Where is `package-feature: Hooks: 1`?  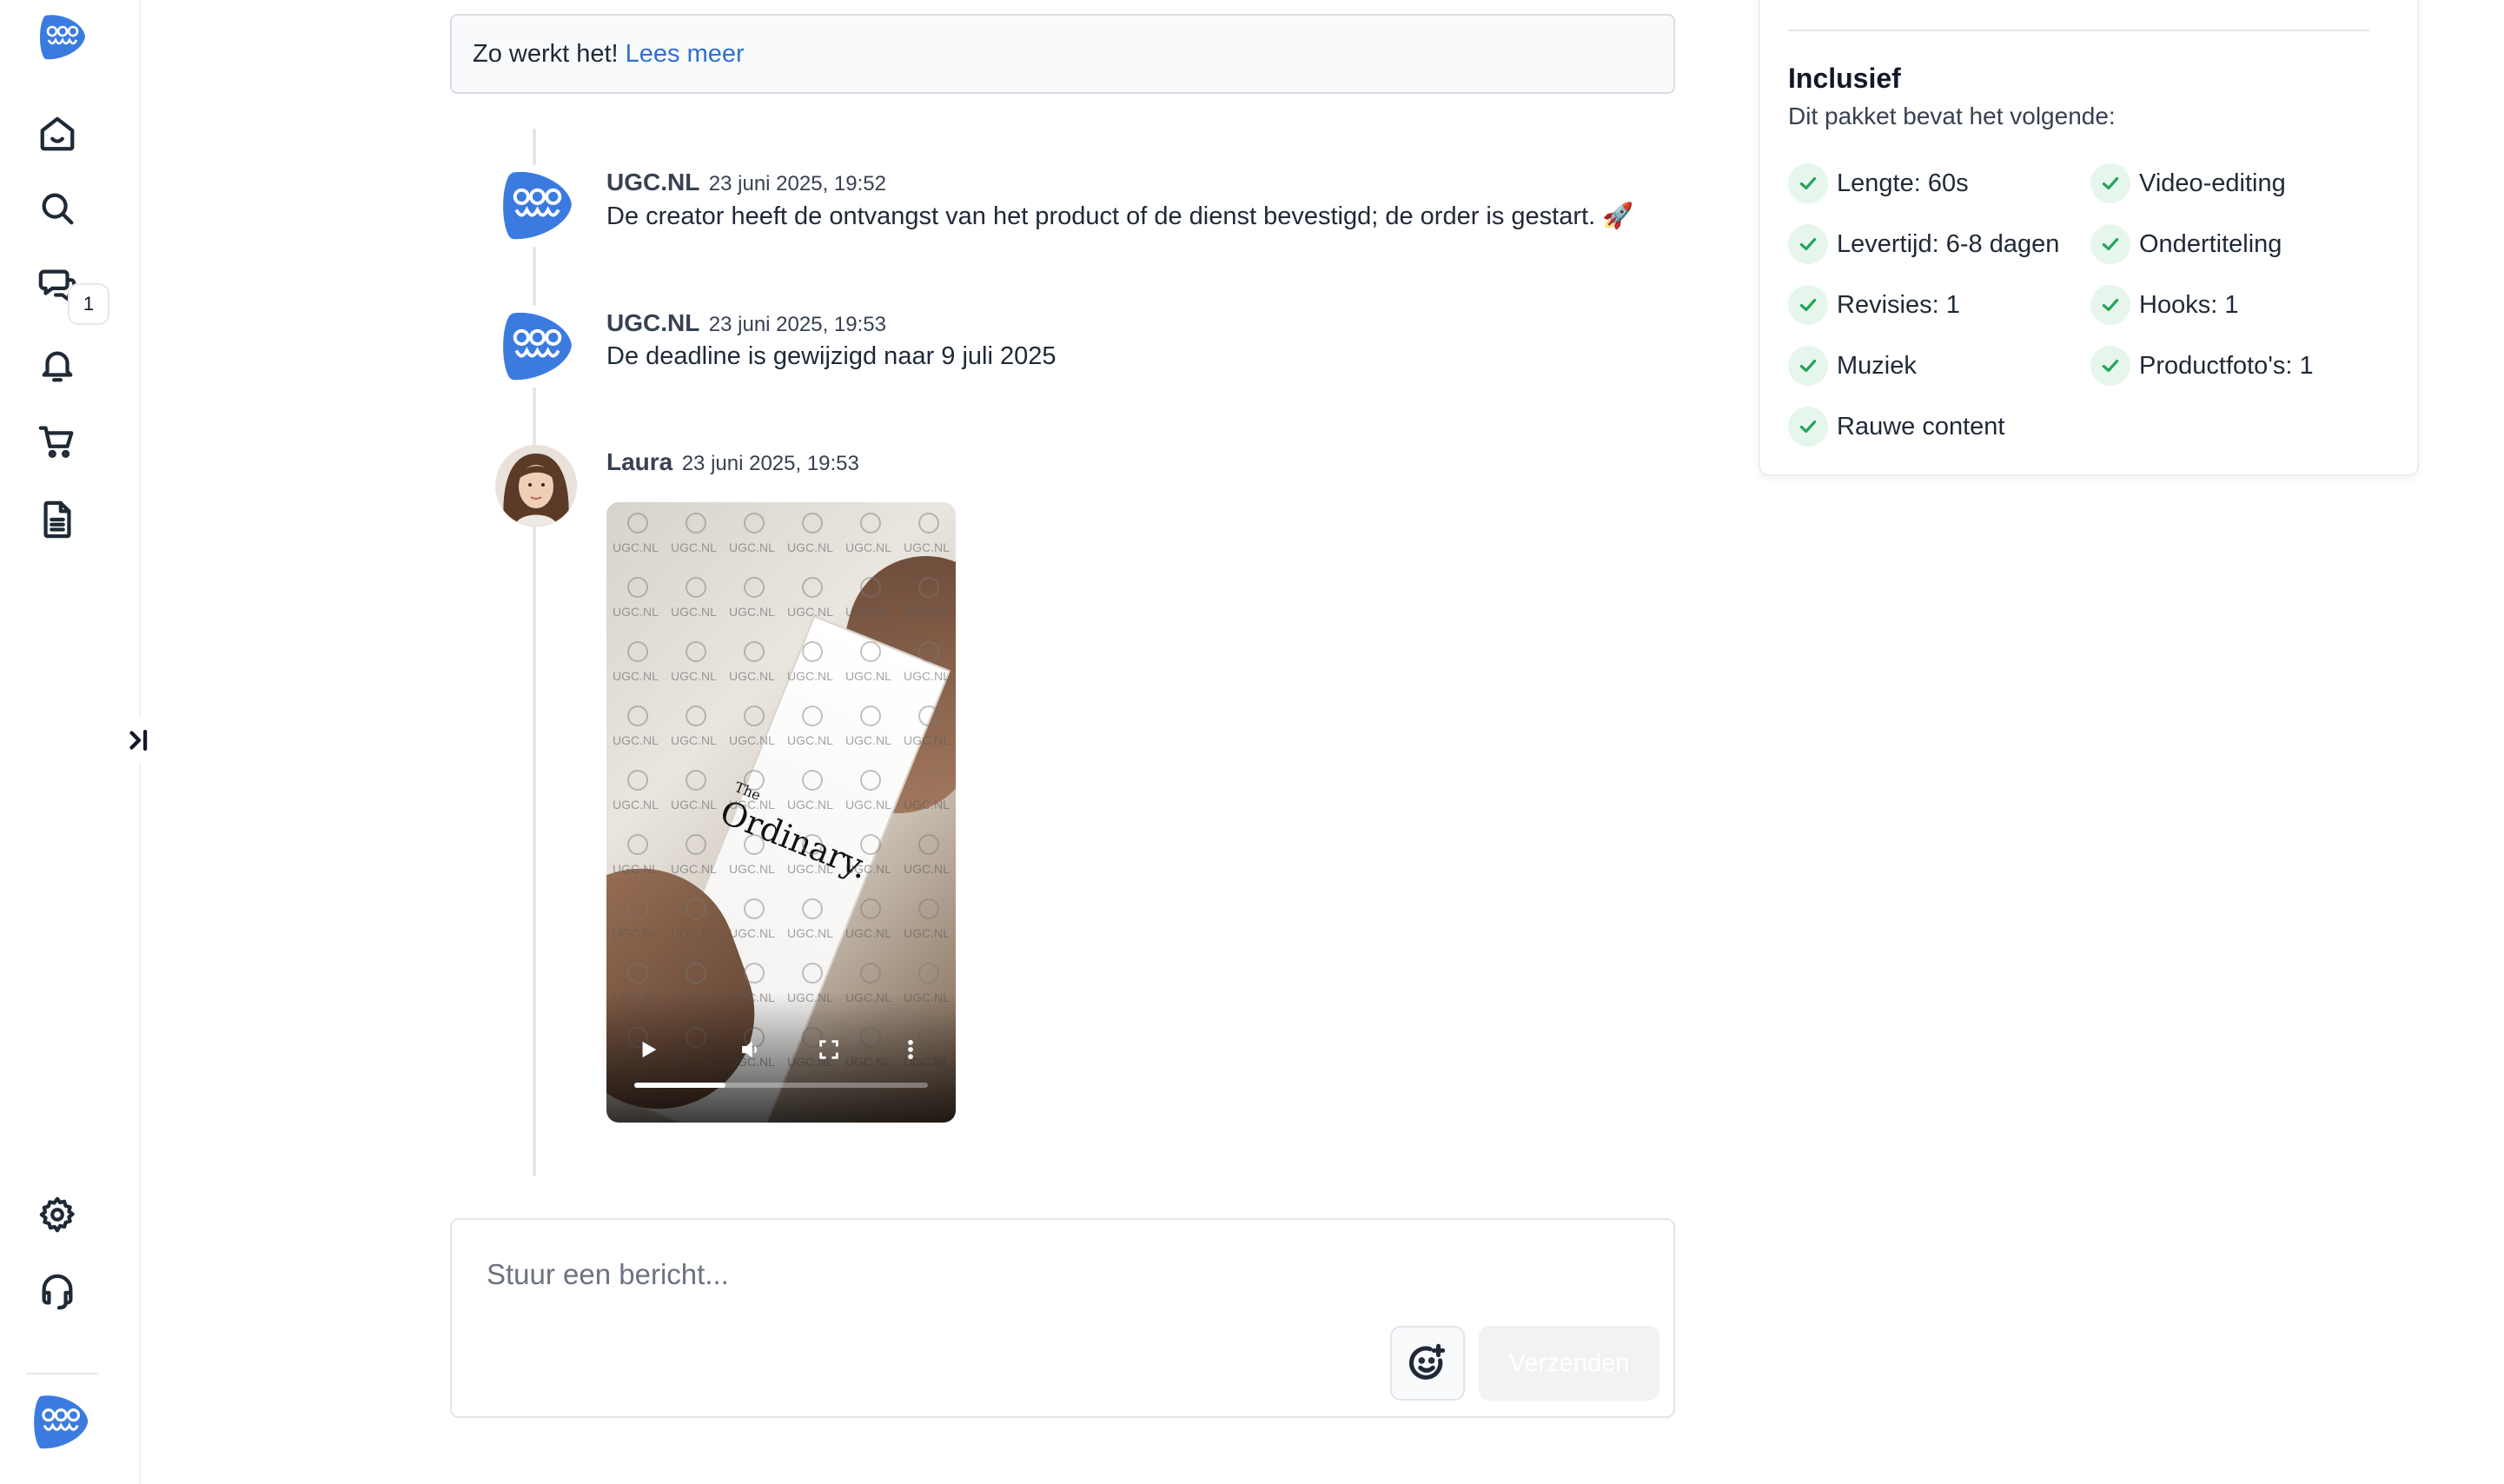 package-feature: Hooks: 1 is located at coordinates (2164, 305).